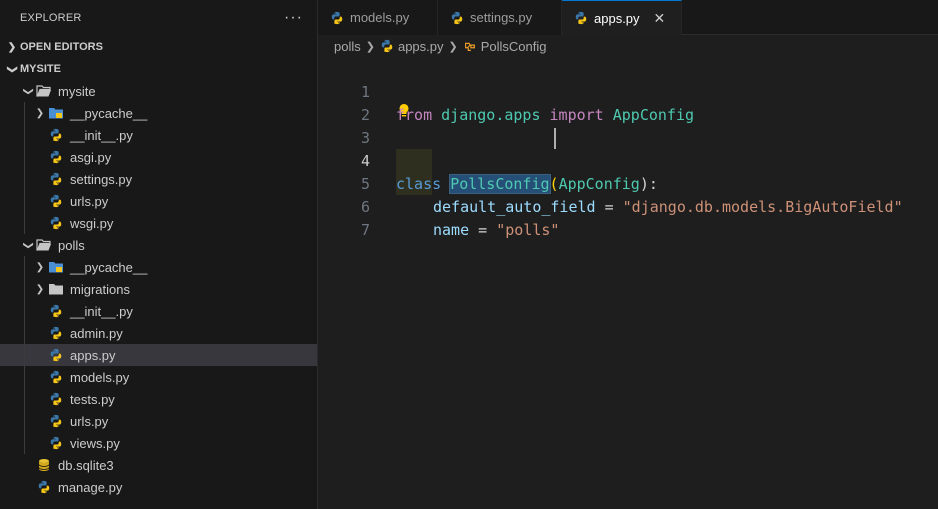 The width and height of the screenshot is (938, 509). What do you see at coordinates (158, 465) in the screenshot?
I see `tree-item: db.sqlite3` at bounding box center [158, 465].